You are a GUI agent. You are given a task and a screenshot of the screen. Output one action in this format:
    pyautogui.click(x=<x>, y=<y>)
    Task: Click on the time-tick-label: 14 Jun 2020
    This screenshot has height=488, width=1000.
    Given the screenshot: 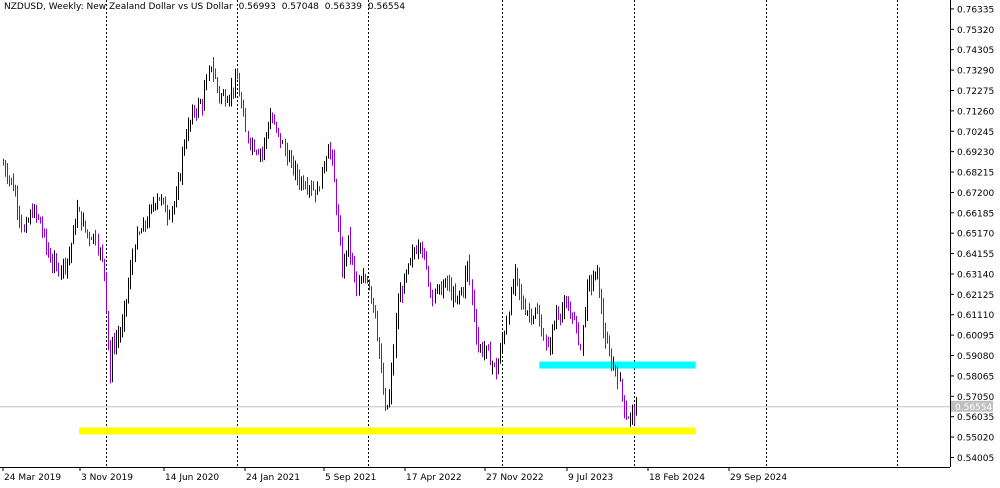 What is the action you would take?
    pyautogui.click(x=192, y=478)
    